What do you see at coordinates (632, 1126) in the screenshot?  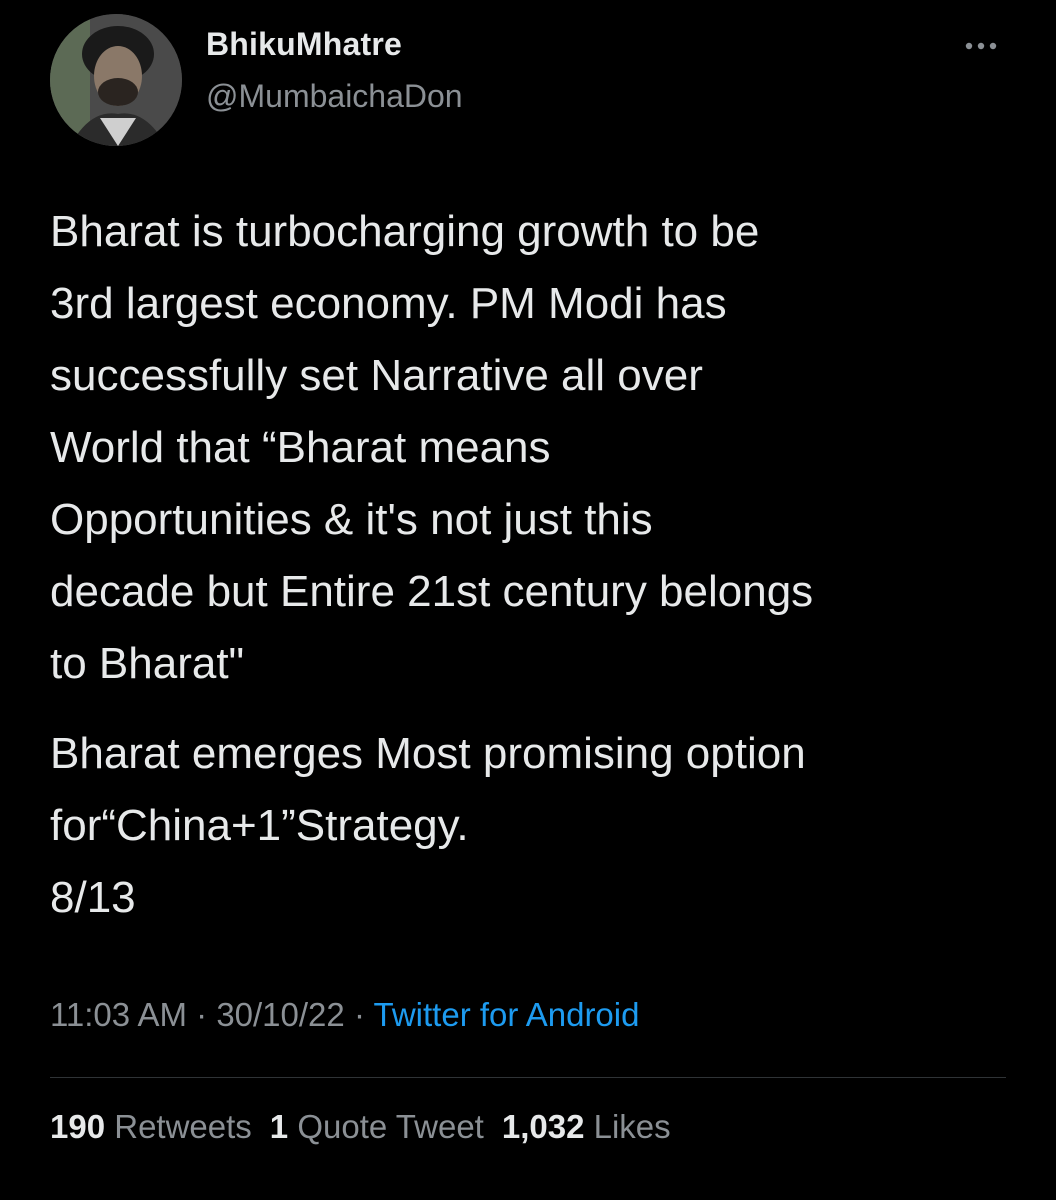 I see `likes-label: Likes` at bounding box center [632, 1126].